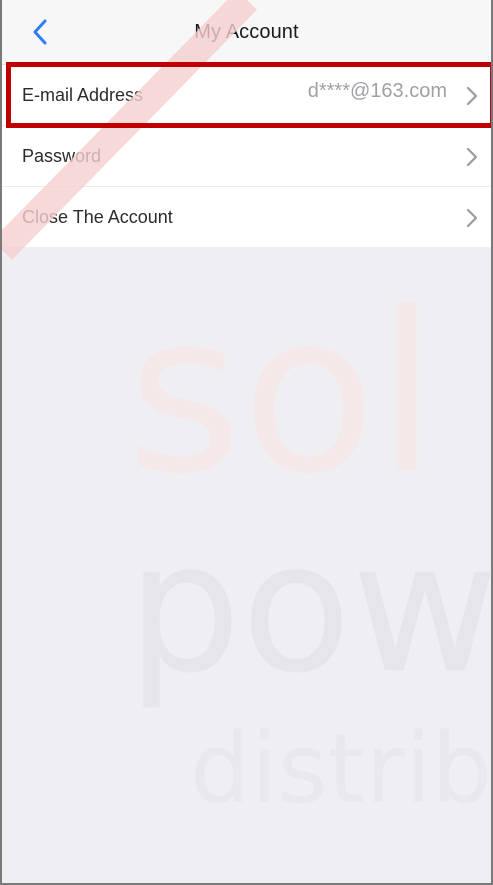 The image size is (493, 885). I want to click on password-label: Password, so click(62, 156).